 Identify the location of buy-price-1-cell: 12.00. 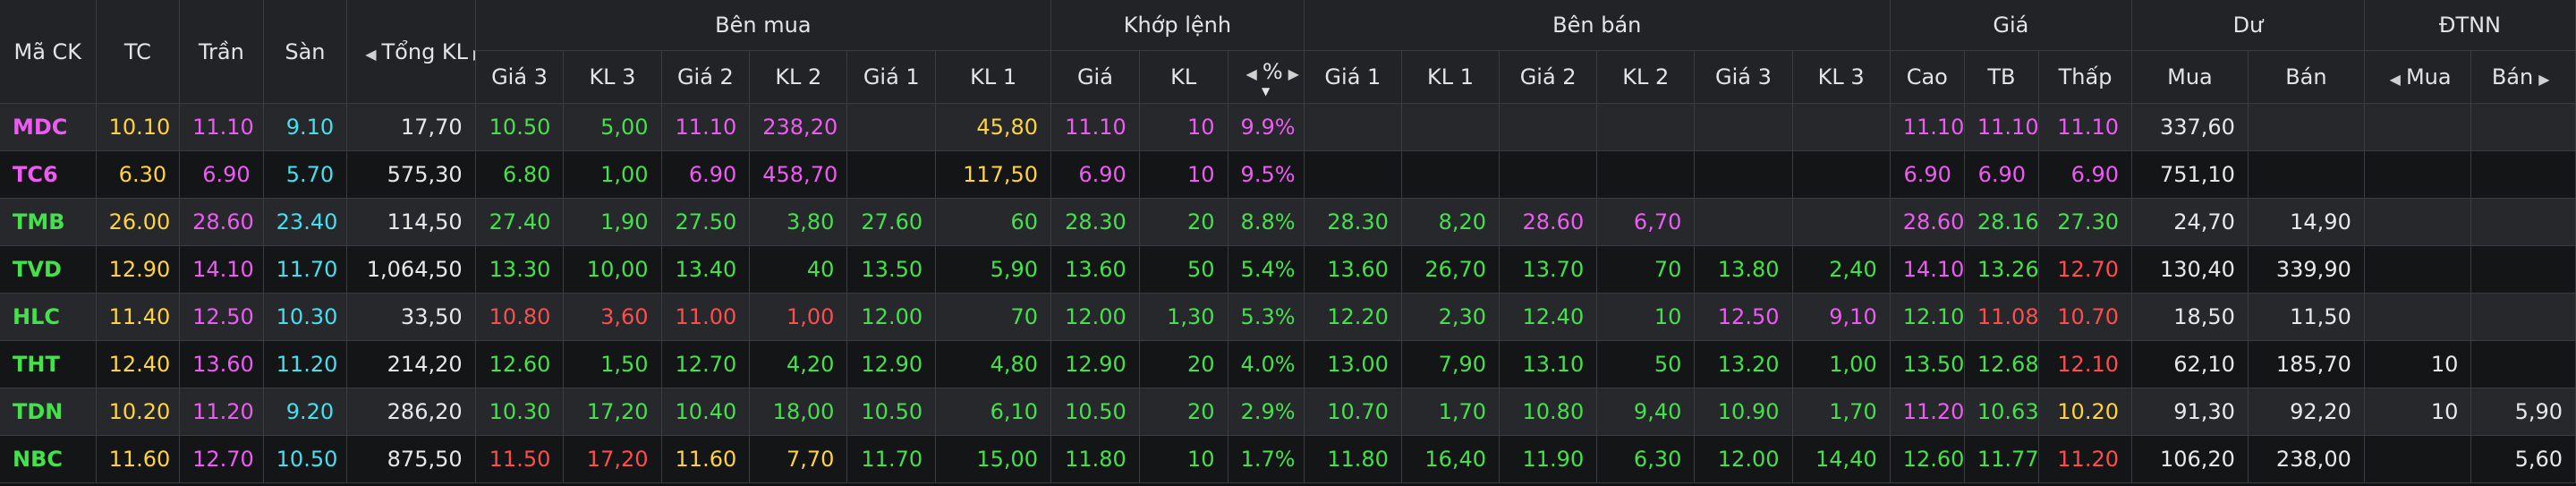
(891, 317).